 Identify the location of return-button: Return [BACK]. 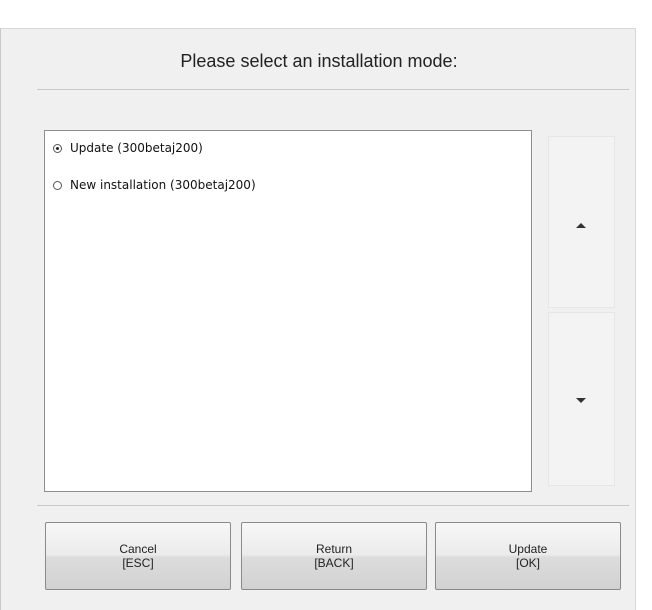
(334, 556).